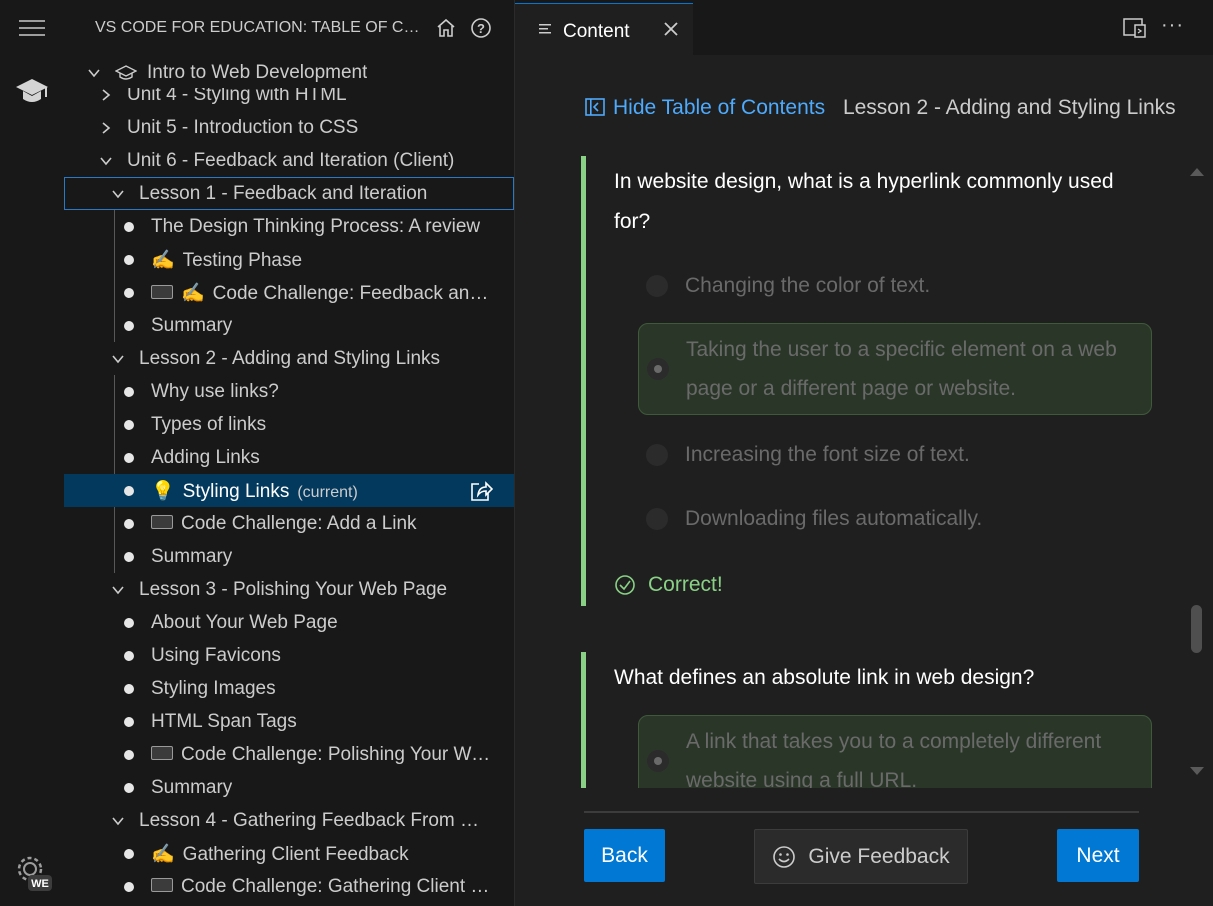 The width and height of the screenshot is (1213, 906). Describe the element at coordinates (289, 754) in the screenshot. I see `tree-item: Code Challenge: Polishing Your Web Page` at that location.